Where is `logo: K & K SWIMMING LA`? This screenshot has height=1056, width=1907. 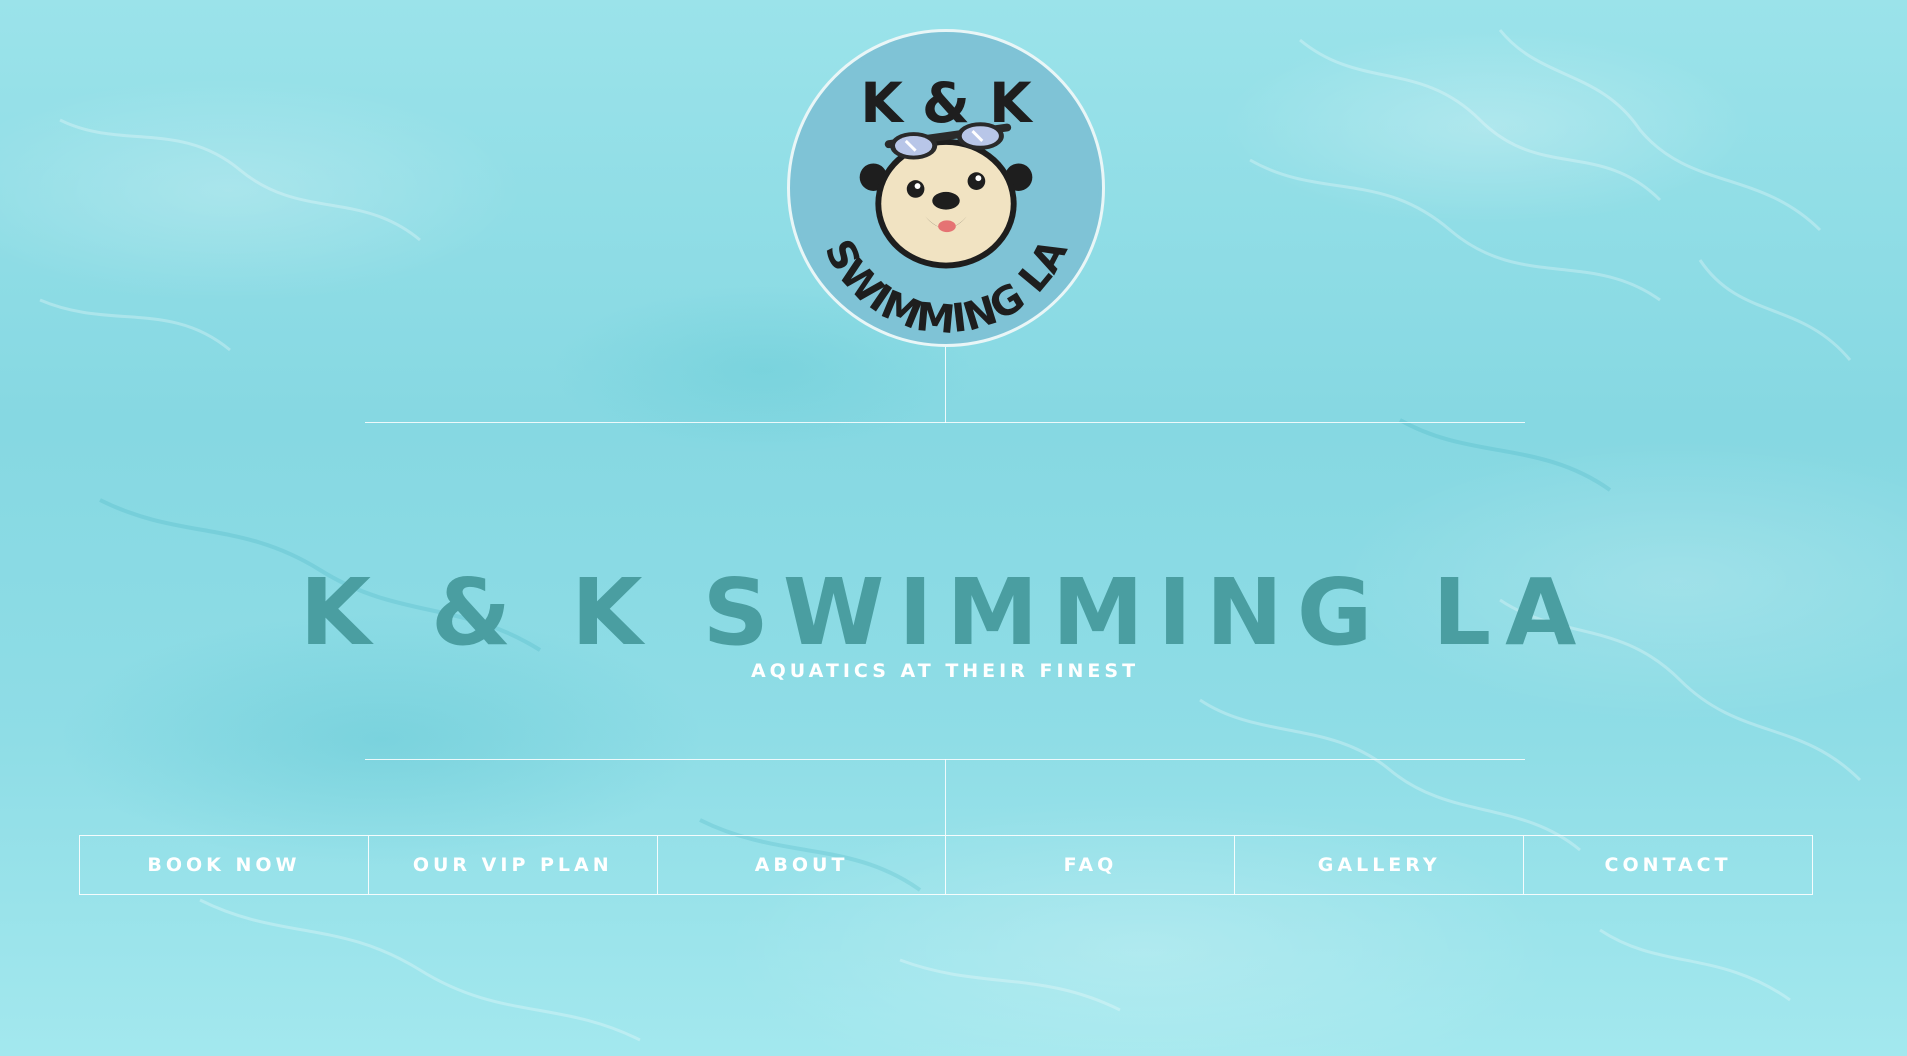
logo: K & K SWIMMING LA is located at coordinates (946, 188).